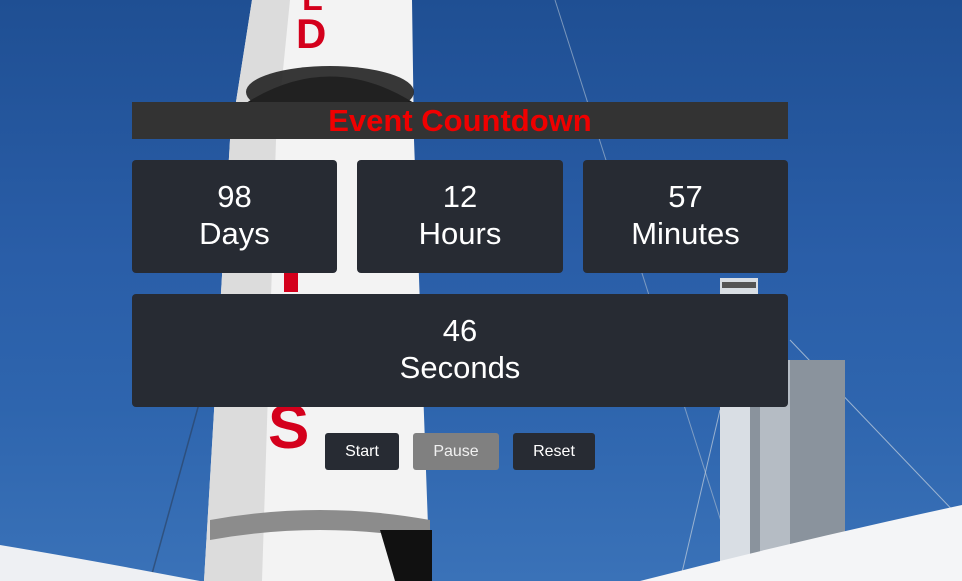  I want to click on reset-button: Reset, so click(554, 451).